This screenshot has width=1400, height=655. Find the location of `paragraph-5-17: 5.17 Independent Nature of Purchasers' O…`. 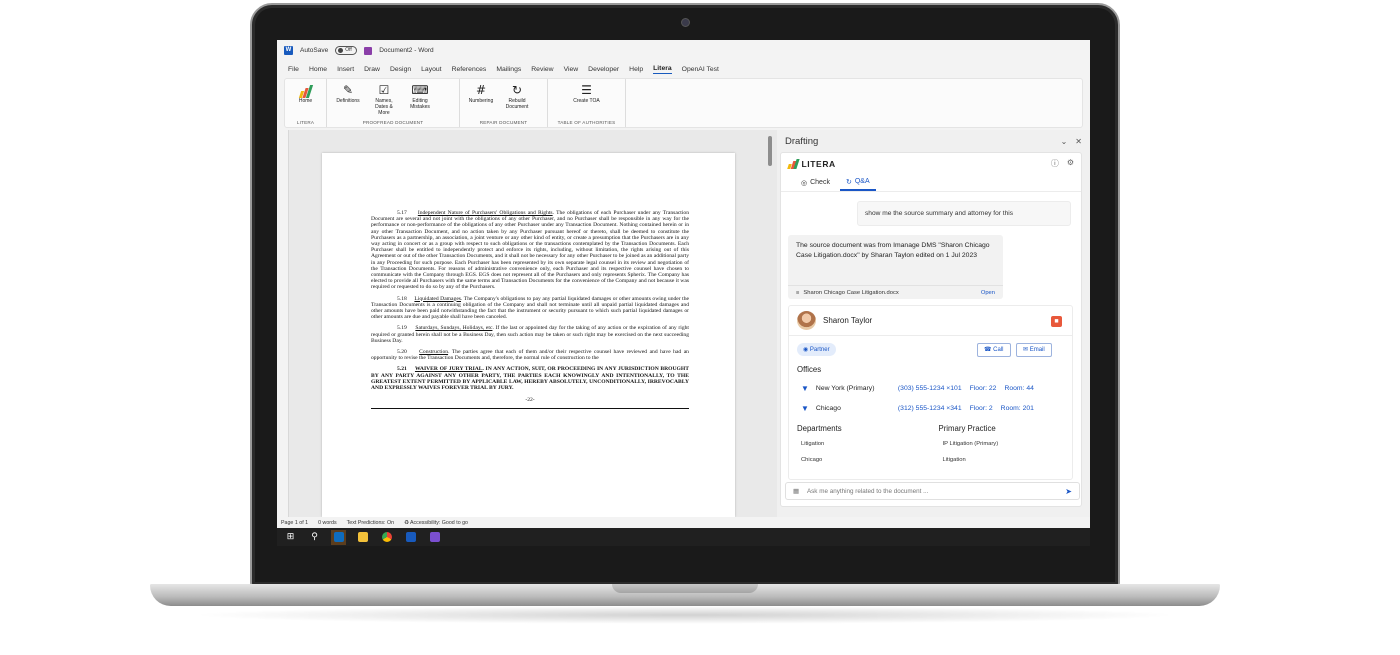

paragraph-5-17: 5.17 Independent Nature of Purchasers' O… is located at coordinates (530, 250).